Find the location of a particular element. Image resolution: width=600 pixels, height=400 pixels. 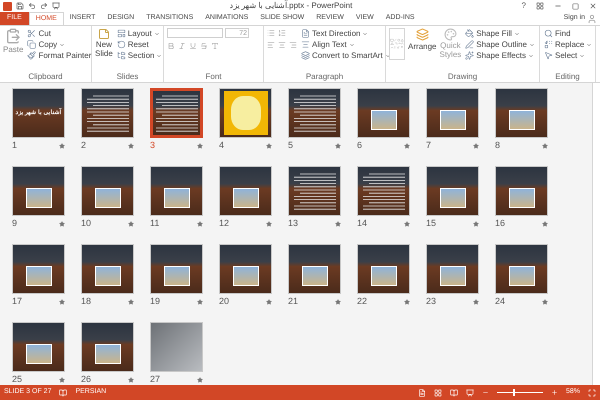

reset-button: Reset is located at coordinates (140, 44).